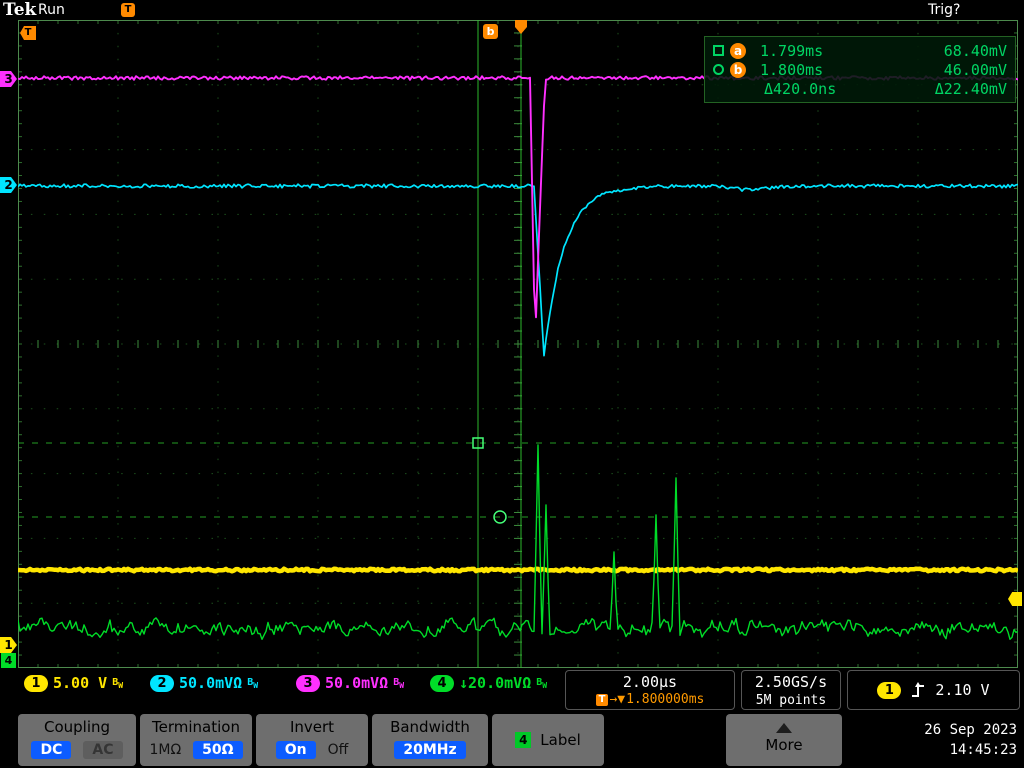 The width and height of the screenshot is (1024, 768). What do you see at coordinates (80, 683) in the screenshot?
I see `ch1-scale: 5.00 V` at bounding box center [80, 683].